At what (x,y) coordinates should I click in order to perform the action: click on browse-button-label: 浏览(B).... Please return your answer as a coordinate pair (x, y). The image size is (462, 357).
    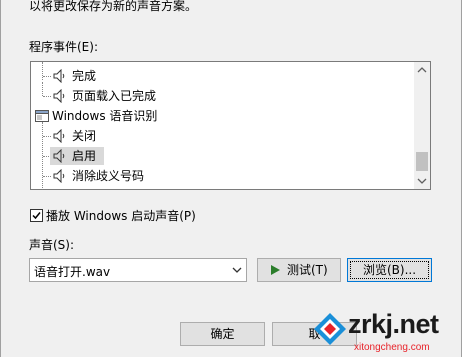
    Looking at the image, I should click on (389, 270).